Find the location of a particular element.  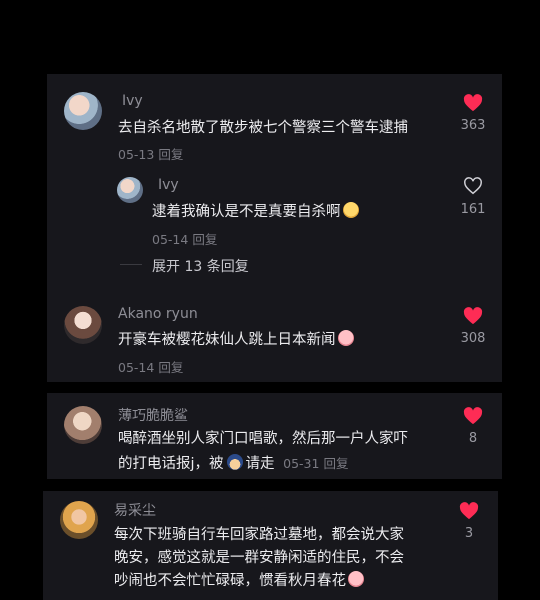

comment-date: 05-14 is located at coordinates (136, 367).